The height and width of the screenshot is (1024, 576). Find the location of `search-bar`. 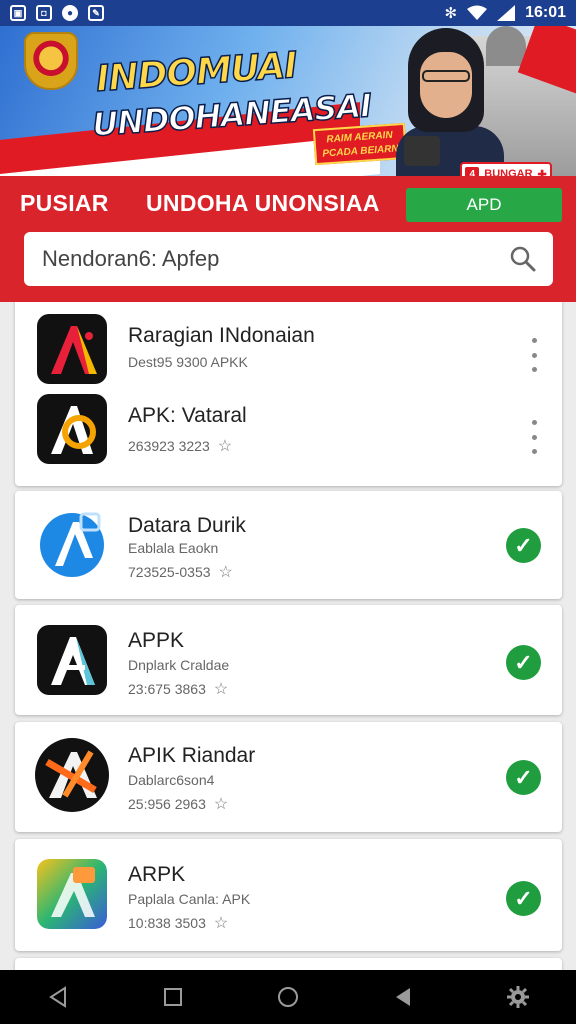

search-bar is located at coordinates (288, 259).